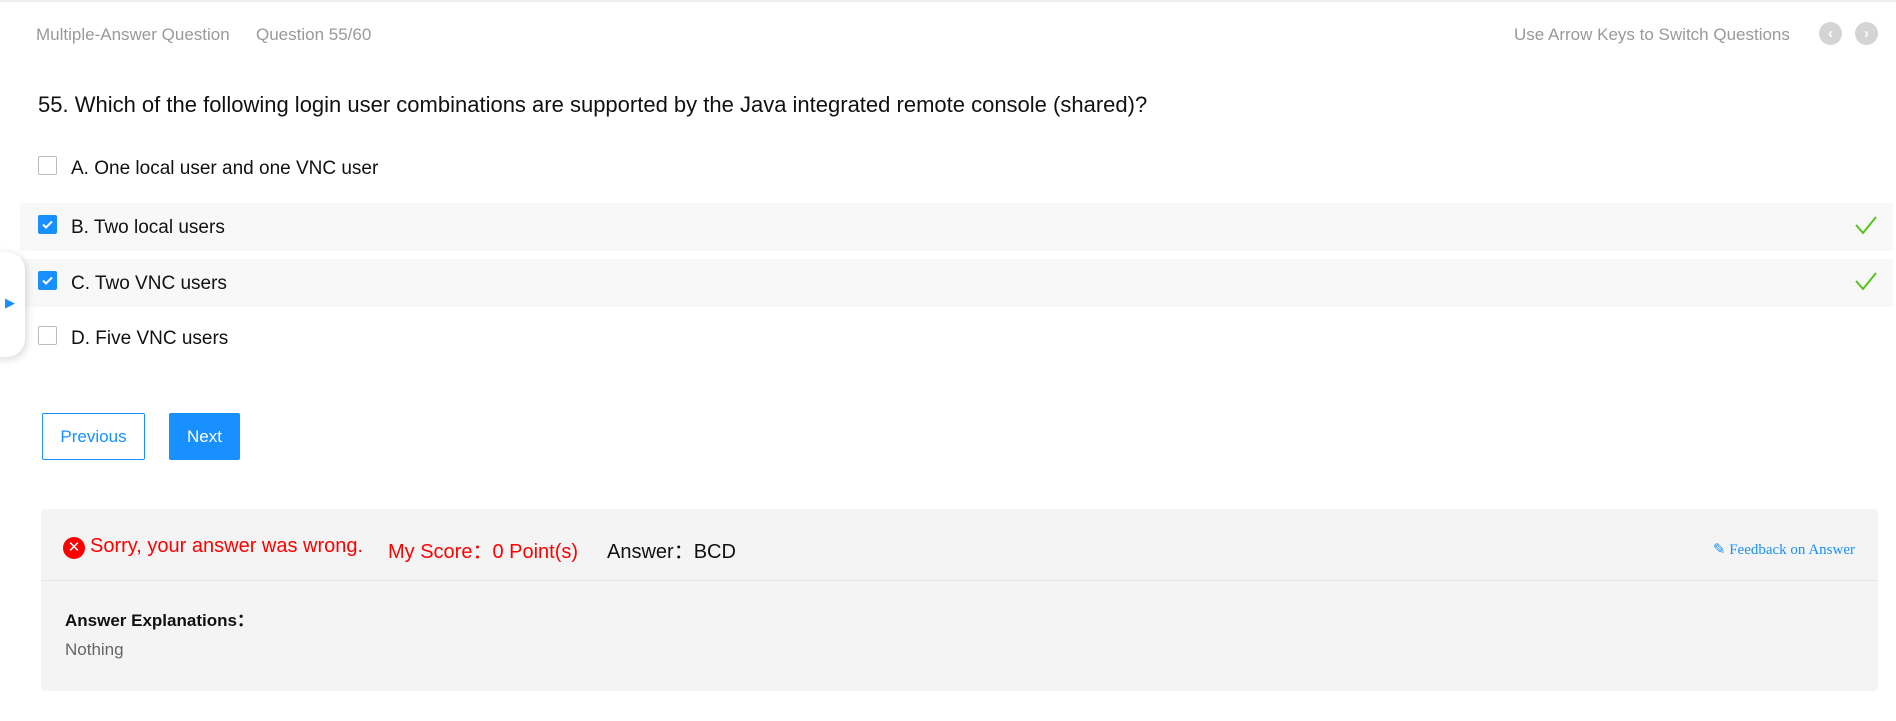  I want to click on question-type: Multiple-Answer Question, so click(133, 34).